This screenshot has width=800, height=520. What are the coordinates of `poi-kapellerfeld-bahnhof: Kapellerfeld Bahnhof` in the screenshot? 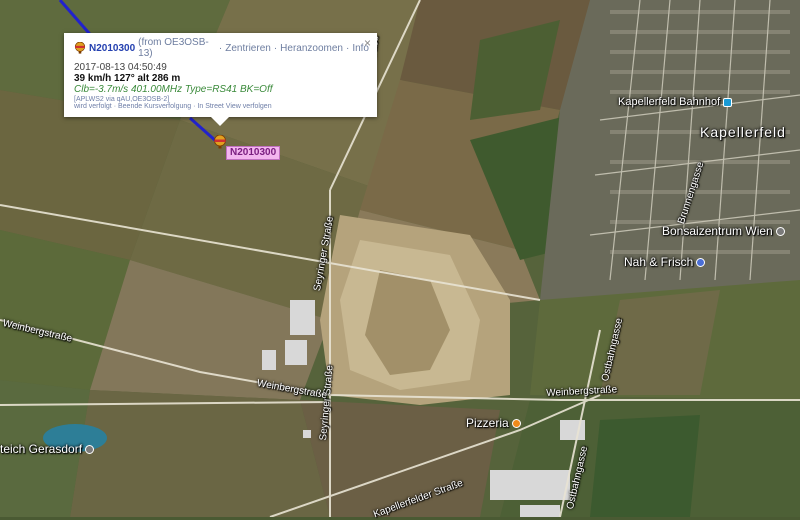 It's located at (675, 102).